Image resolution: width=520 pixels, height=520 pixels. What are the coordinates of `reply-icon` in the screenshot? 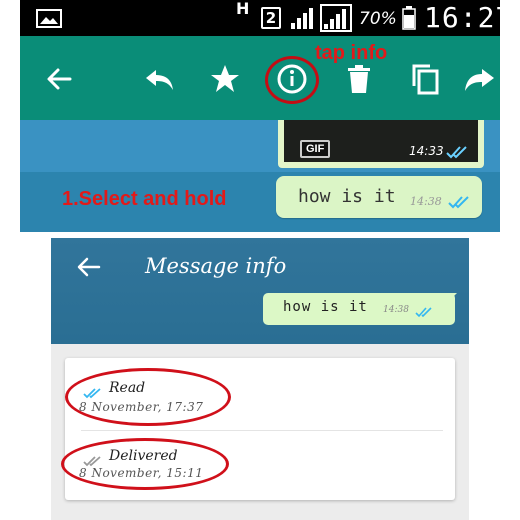 It's located at (159, 79).